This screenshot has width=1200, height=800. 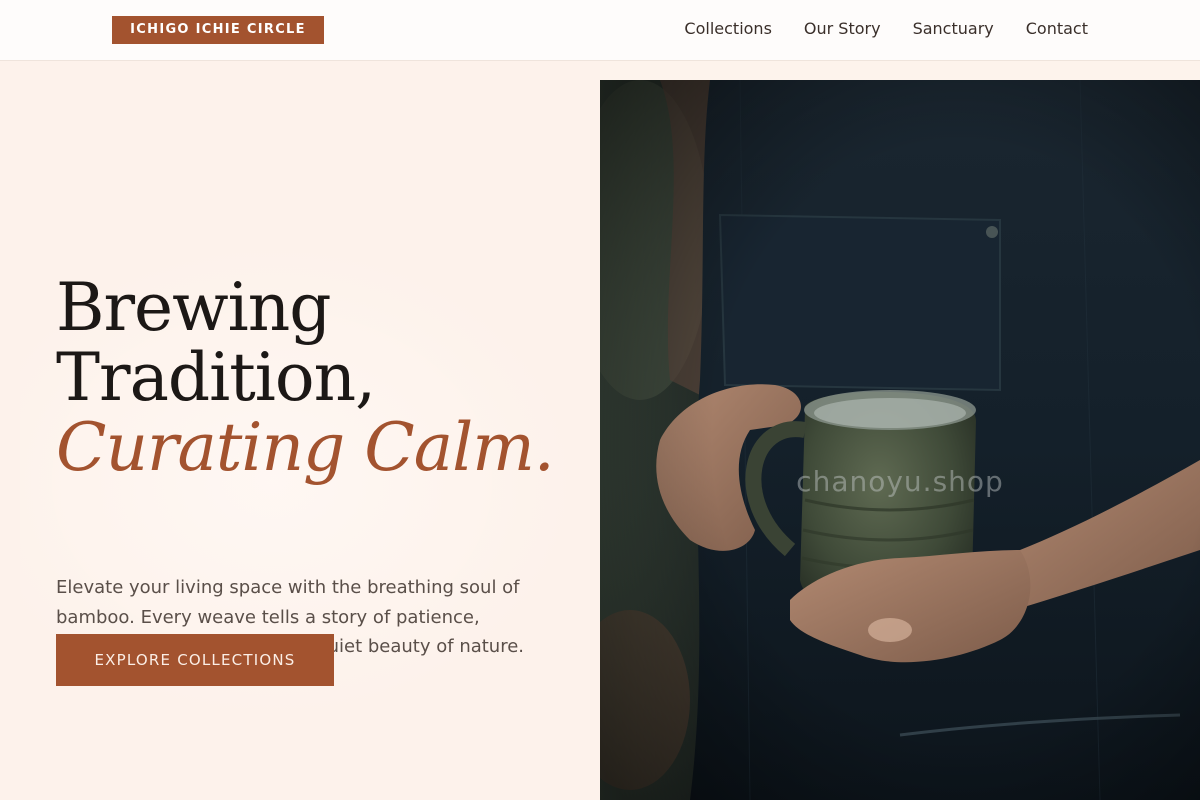 I want to click on nav-link-sanctuary: Sanctuary, so click(x=953, y=28).